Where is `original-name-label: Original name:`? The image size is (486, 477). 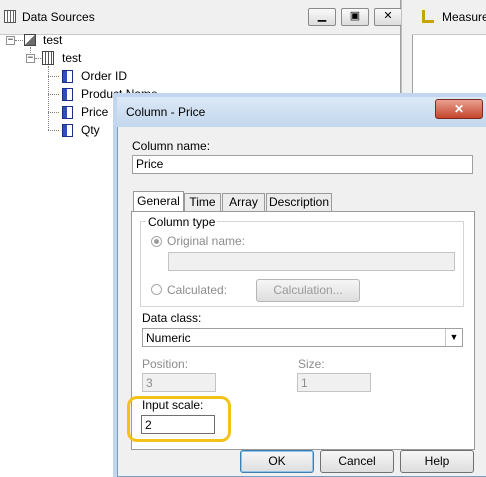
original-name-label: Original name: is located at coordinates (206, 241).